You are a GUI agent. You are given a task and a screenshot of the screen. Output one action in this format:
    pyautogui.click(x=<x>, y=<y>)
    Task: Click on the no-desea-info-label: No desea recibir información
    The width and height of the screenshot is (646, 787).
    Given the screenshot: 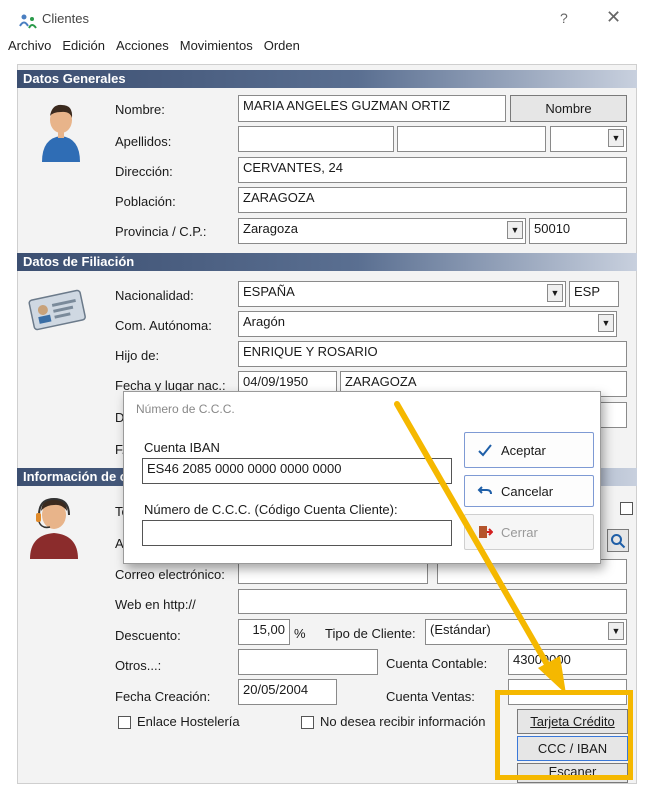 What is the action you would take?
    pyautogui.click(x=403, y=721)
    